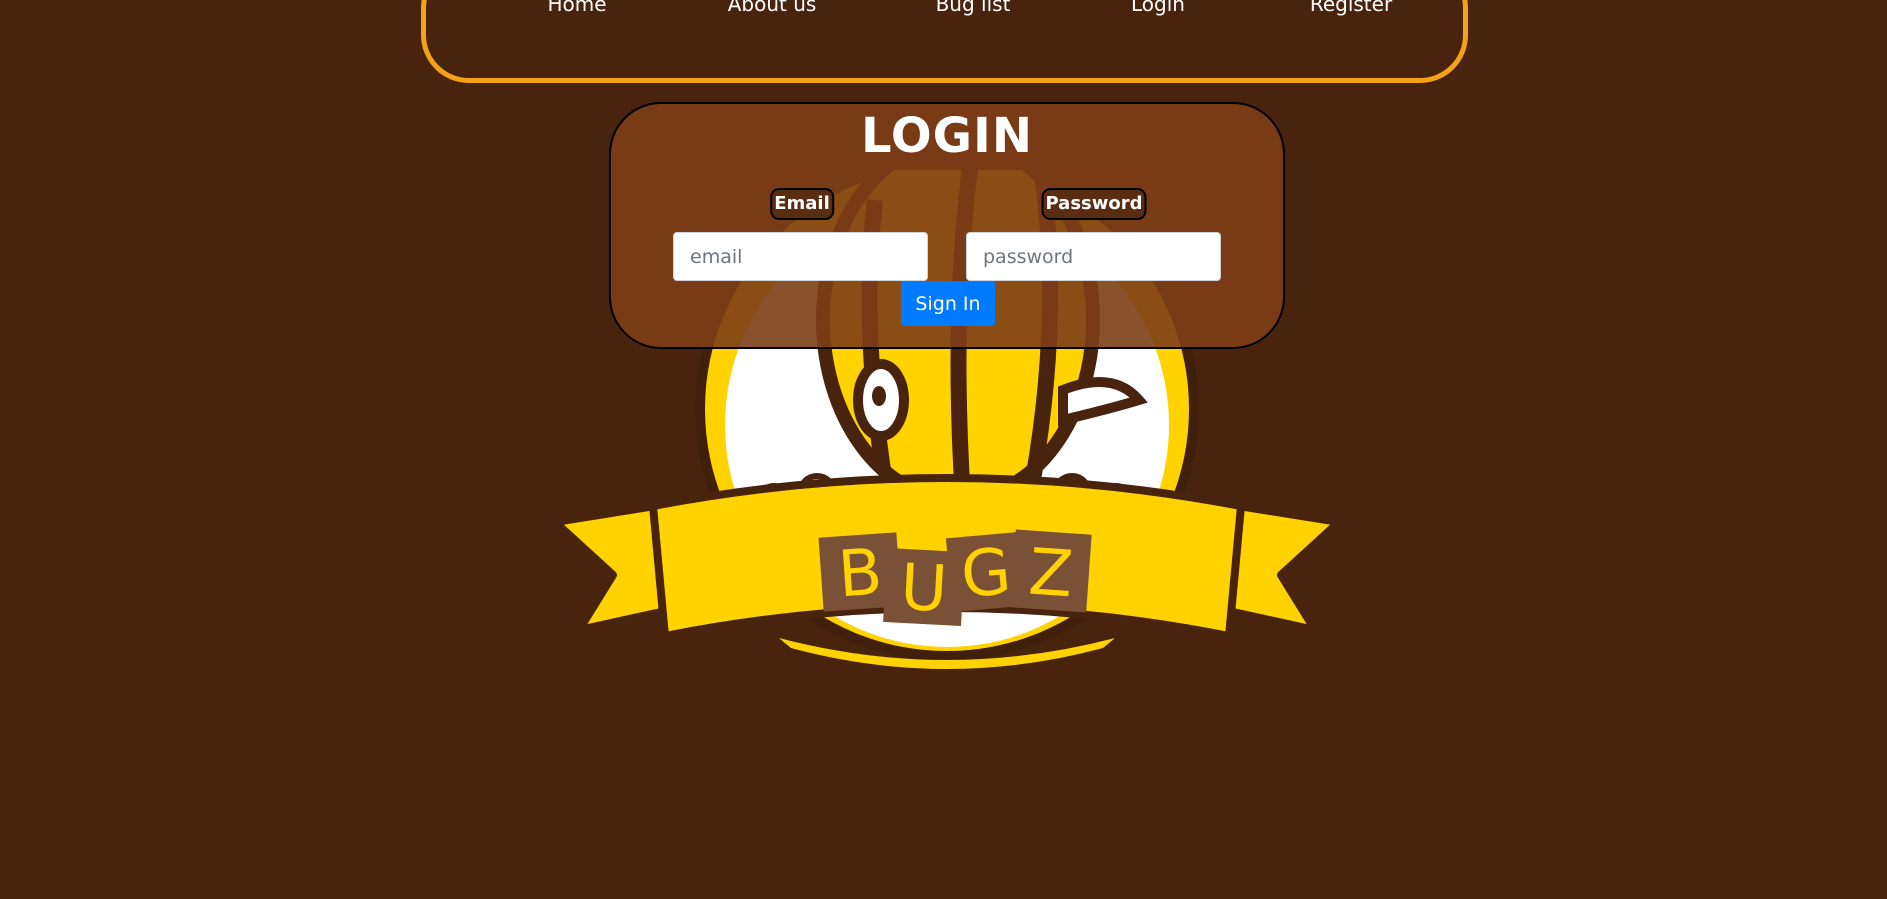 The image size is (1887, 899). Describe the element at coordinates (1094, 204) in the screenshot. I see `password-label: Password` at that location.